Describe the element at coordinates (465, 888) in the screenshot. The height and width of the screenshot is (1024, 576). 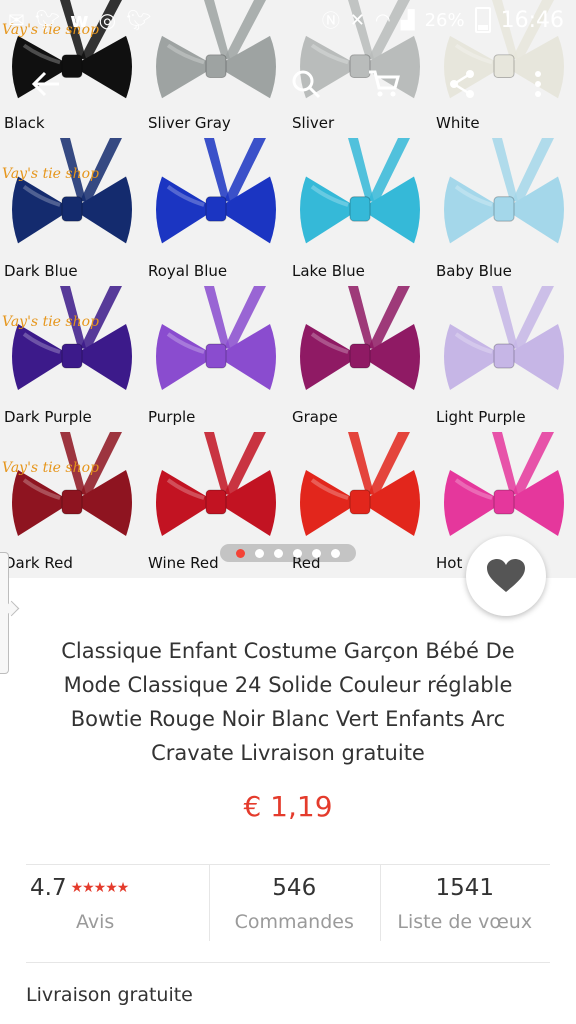
I see `wishlist-count: 1541` at that location.